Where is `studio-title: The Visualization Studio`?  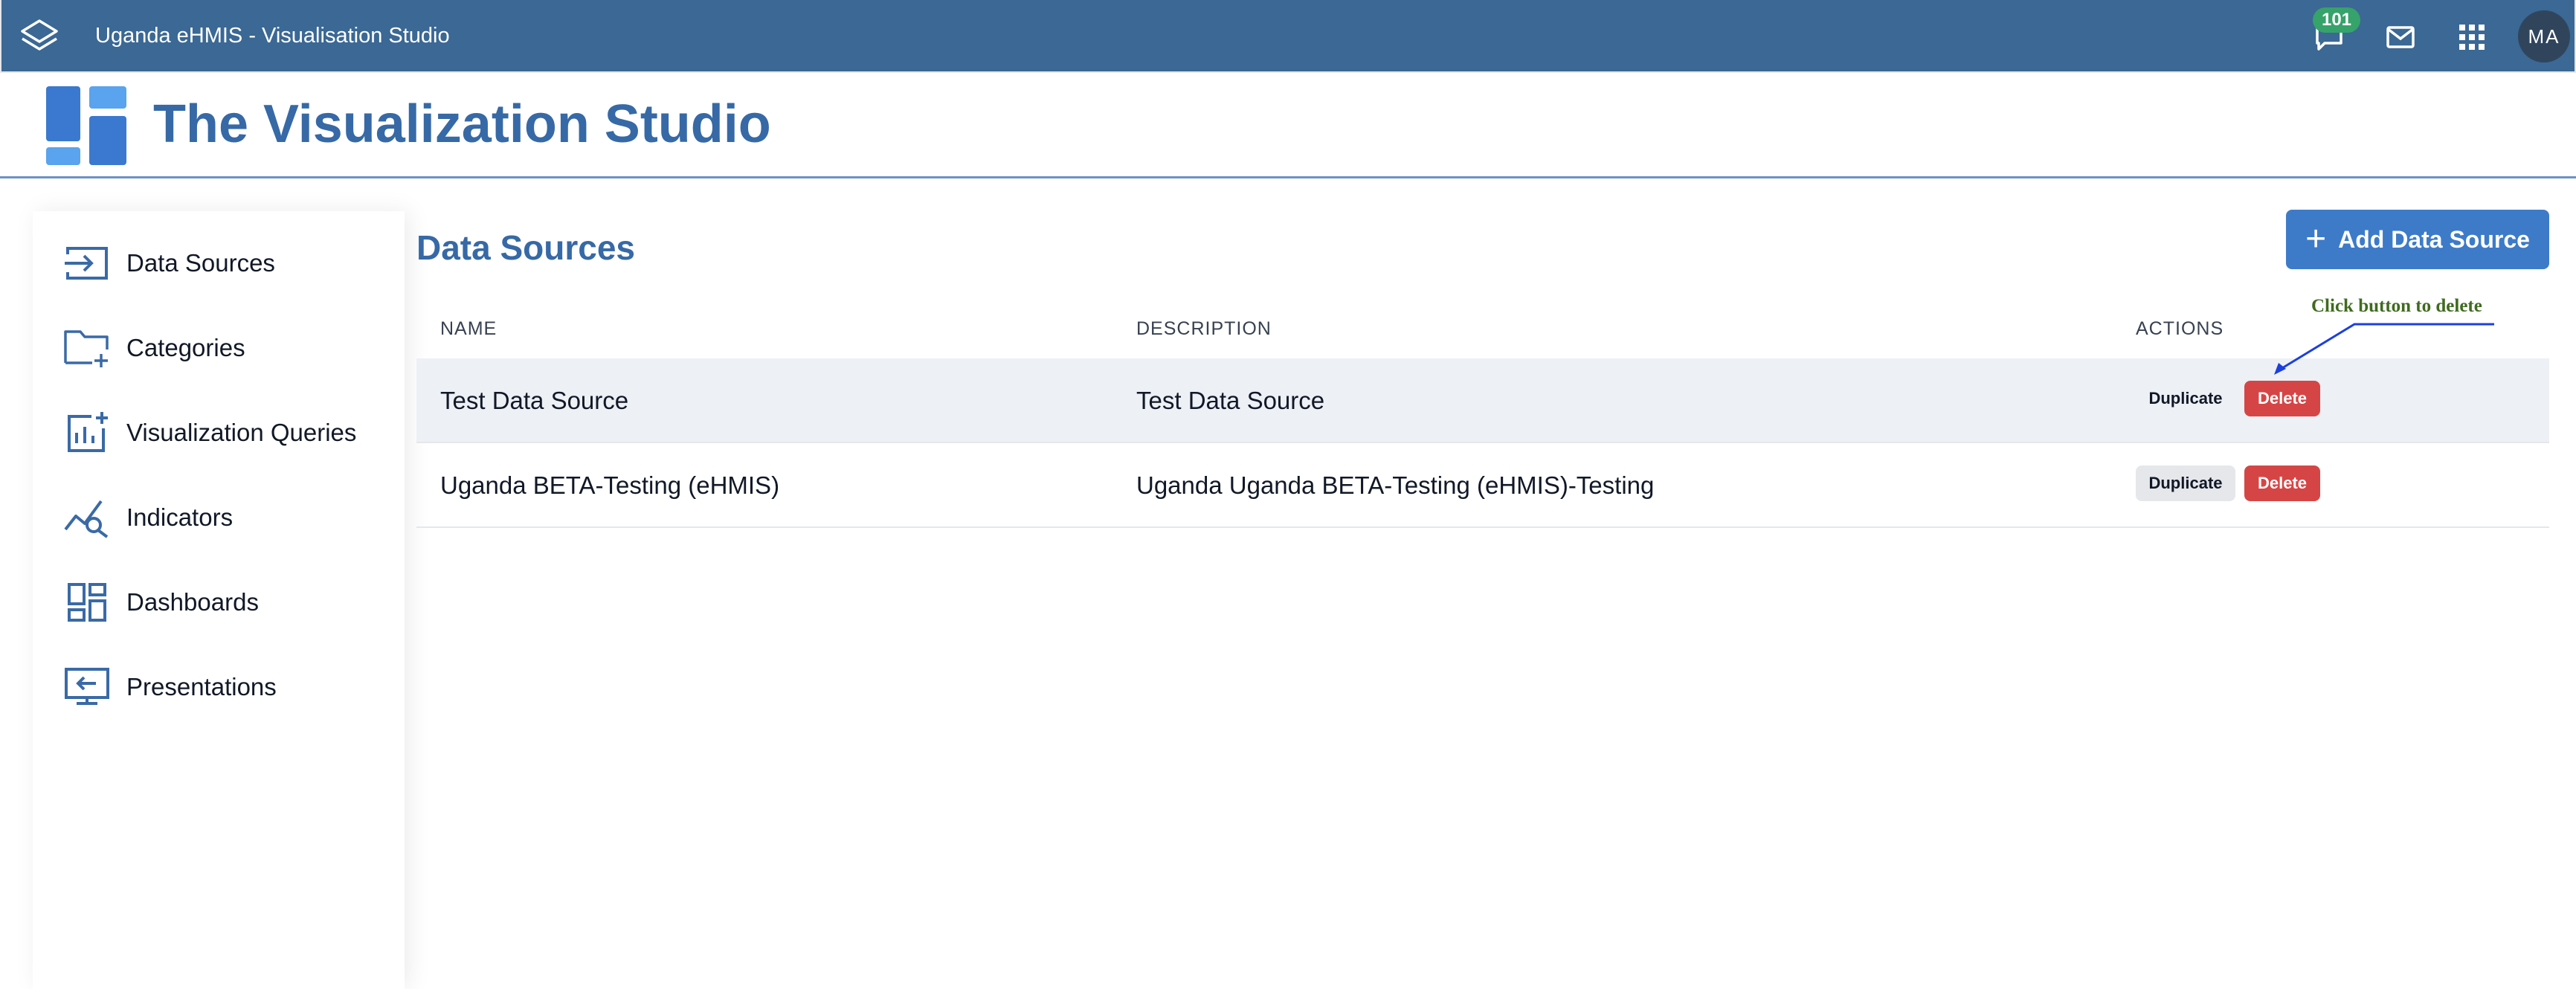 studio-title: The Visualization Studio is located at coordinates (462, 124).